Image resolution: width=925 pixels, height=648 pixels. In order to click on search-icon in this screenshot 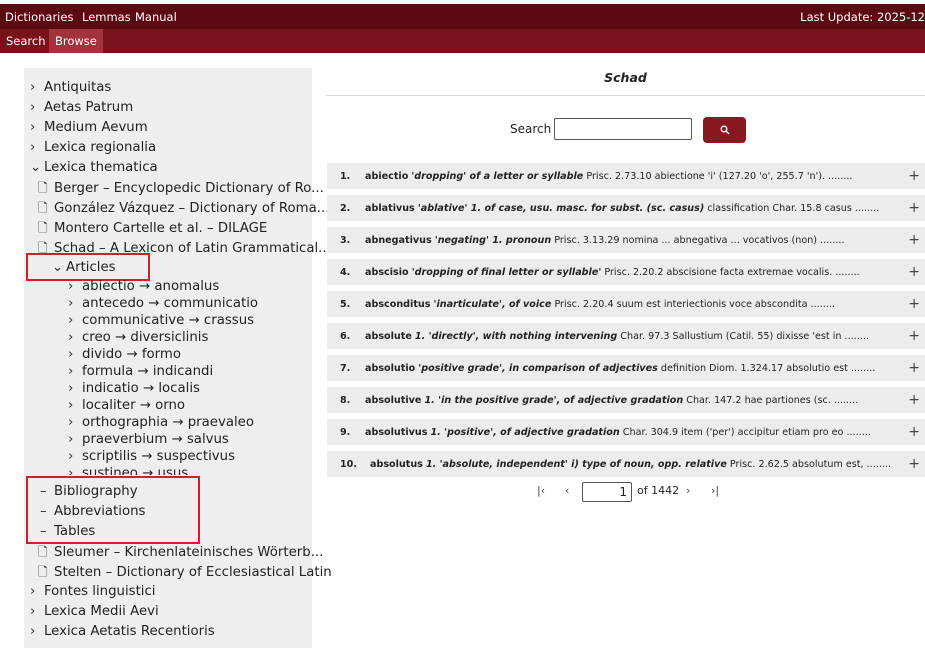, I will do `click(724, 130)`.